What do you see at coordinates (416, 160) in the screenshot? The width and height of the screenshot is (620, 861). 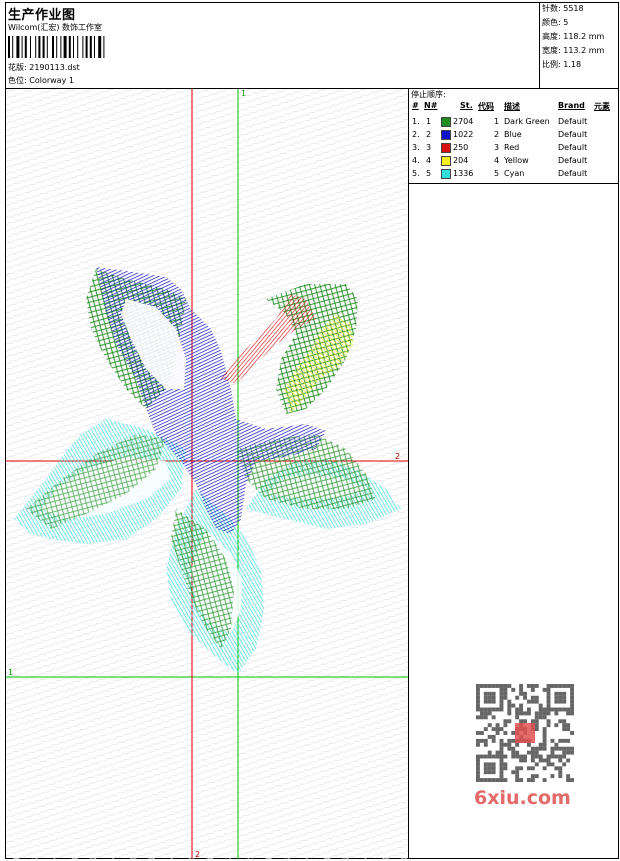 I see `row-num: 4.` at bounding box center [416, 160].